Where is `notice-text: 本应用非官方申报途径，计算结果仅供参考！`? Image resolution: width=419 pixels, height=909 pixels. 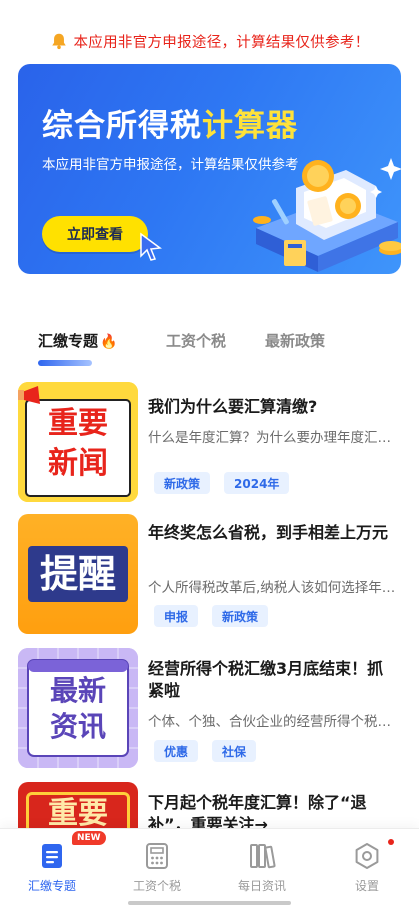
notice-text: 本应用非官方申报途径，计算结果仅供参考！ is located at coordinates (221, 42).